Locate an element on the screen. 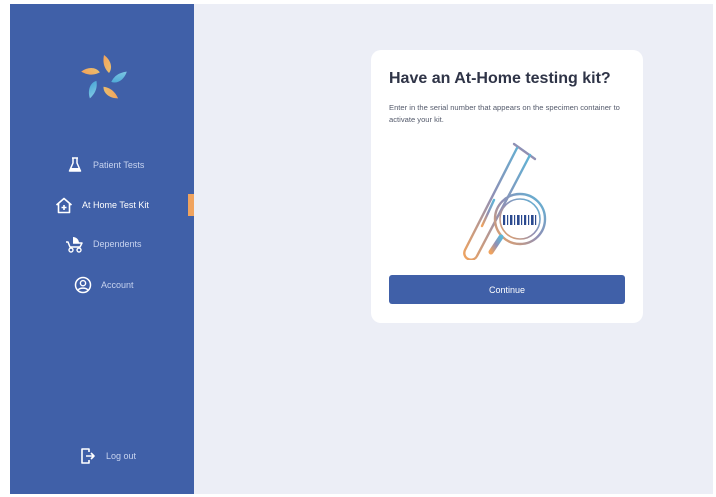 The height and width of the screenshot is (497, 716). test-tube-magnifier-icon is located at coordinates (505, 201).